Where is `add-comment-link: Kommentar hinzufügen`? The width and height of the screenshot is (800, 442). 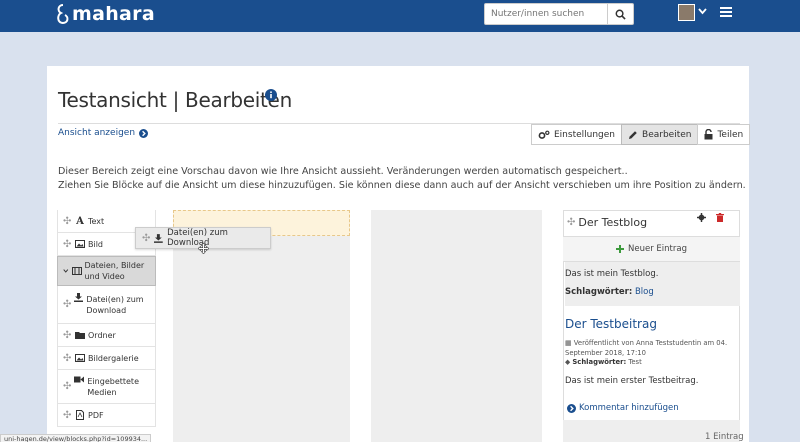
add-comment-link: Kommentar hinzufügen is located at coordinates (623, 408).